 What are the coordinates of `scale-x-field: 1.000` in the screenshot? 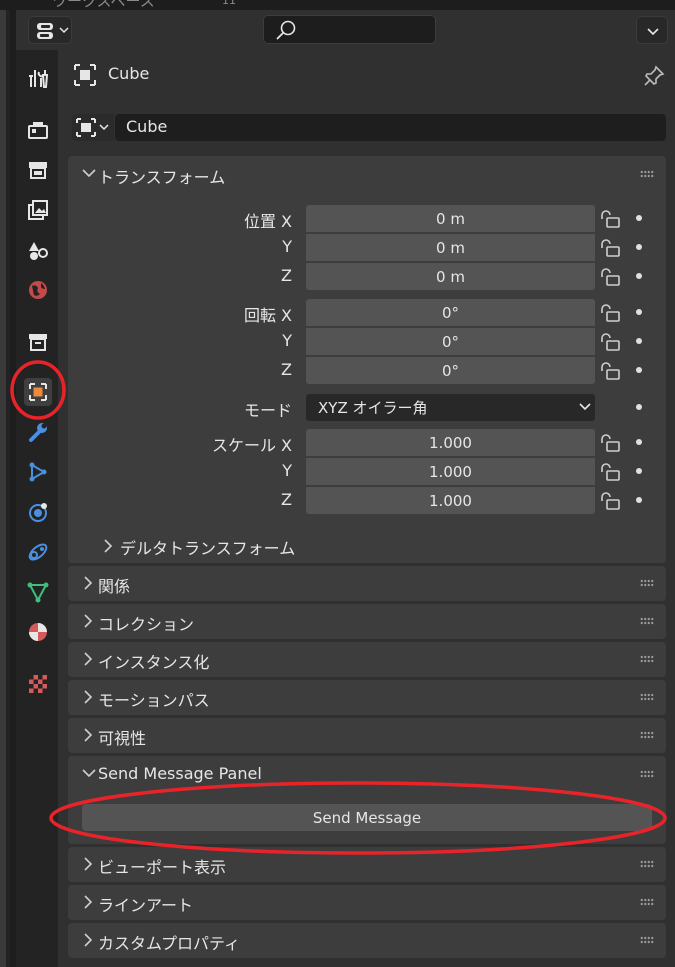 It's located at (450, 442).